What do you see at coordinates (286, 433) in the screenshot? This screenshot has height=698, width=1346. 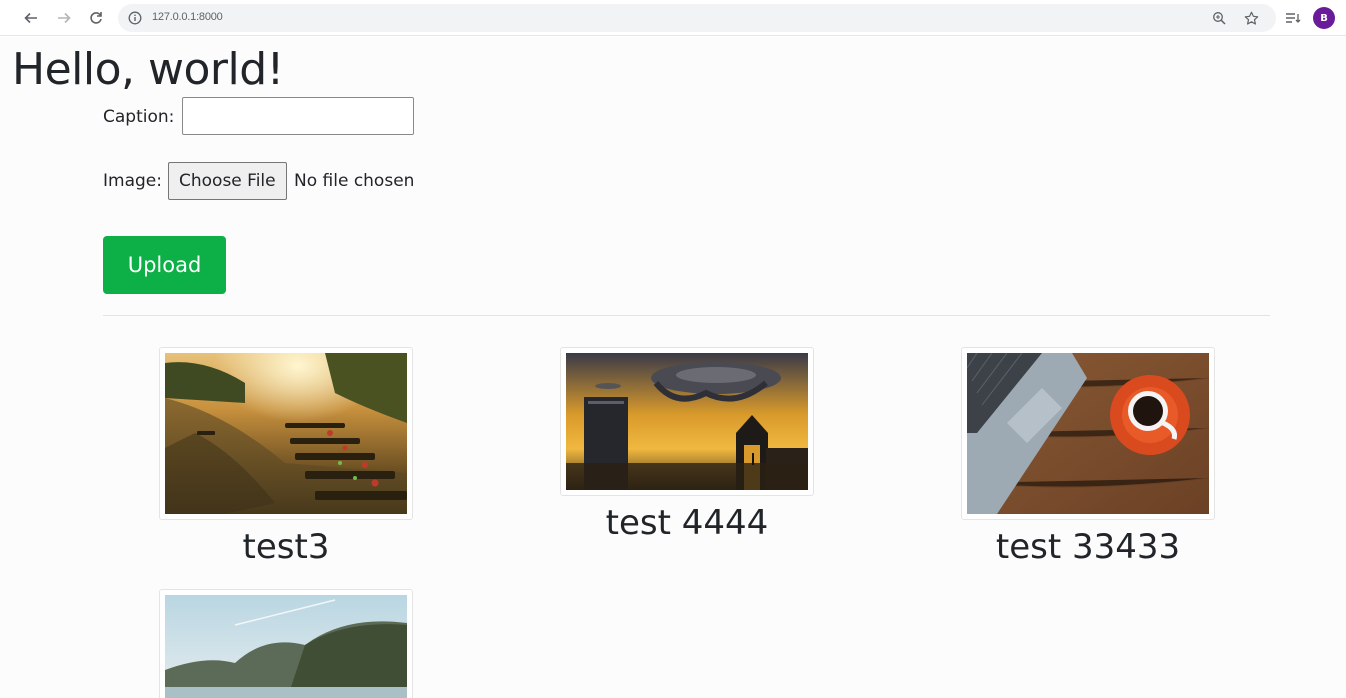 I see `river-boats-image` at bounding box center [286, 433].